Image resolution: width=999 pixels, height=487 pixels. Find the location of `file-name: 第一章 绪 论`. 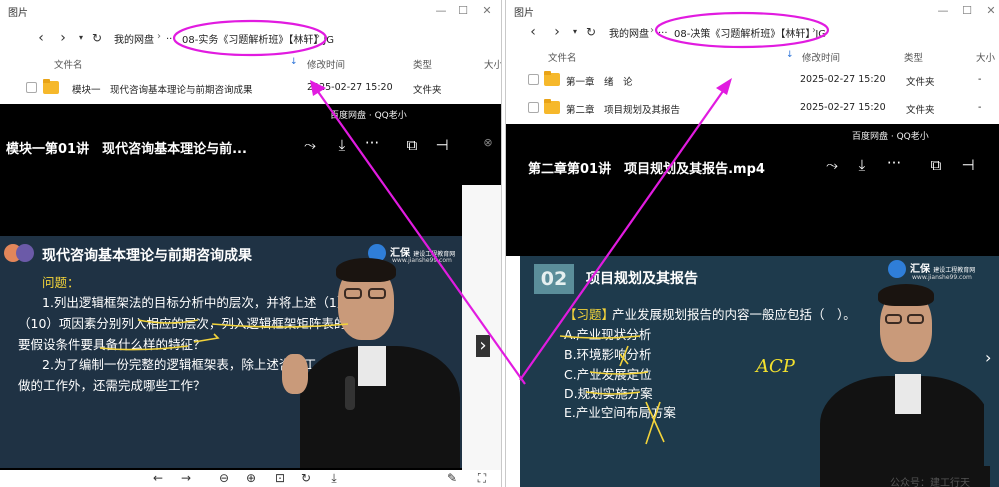

file-name: 第一章 绪 论 is located at coordinates (599, 82).